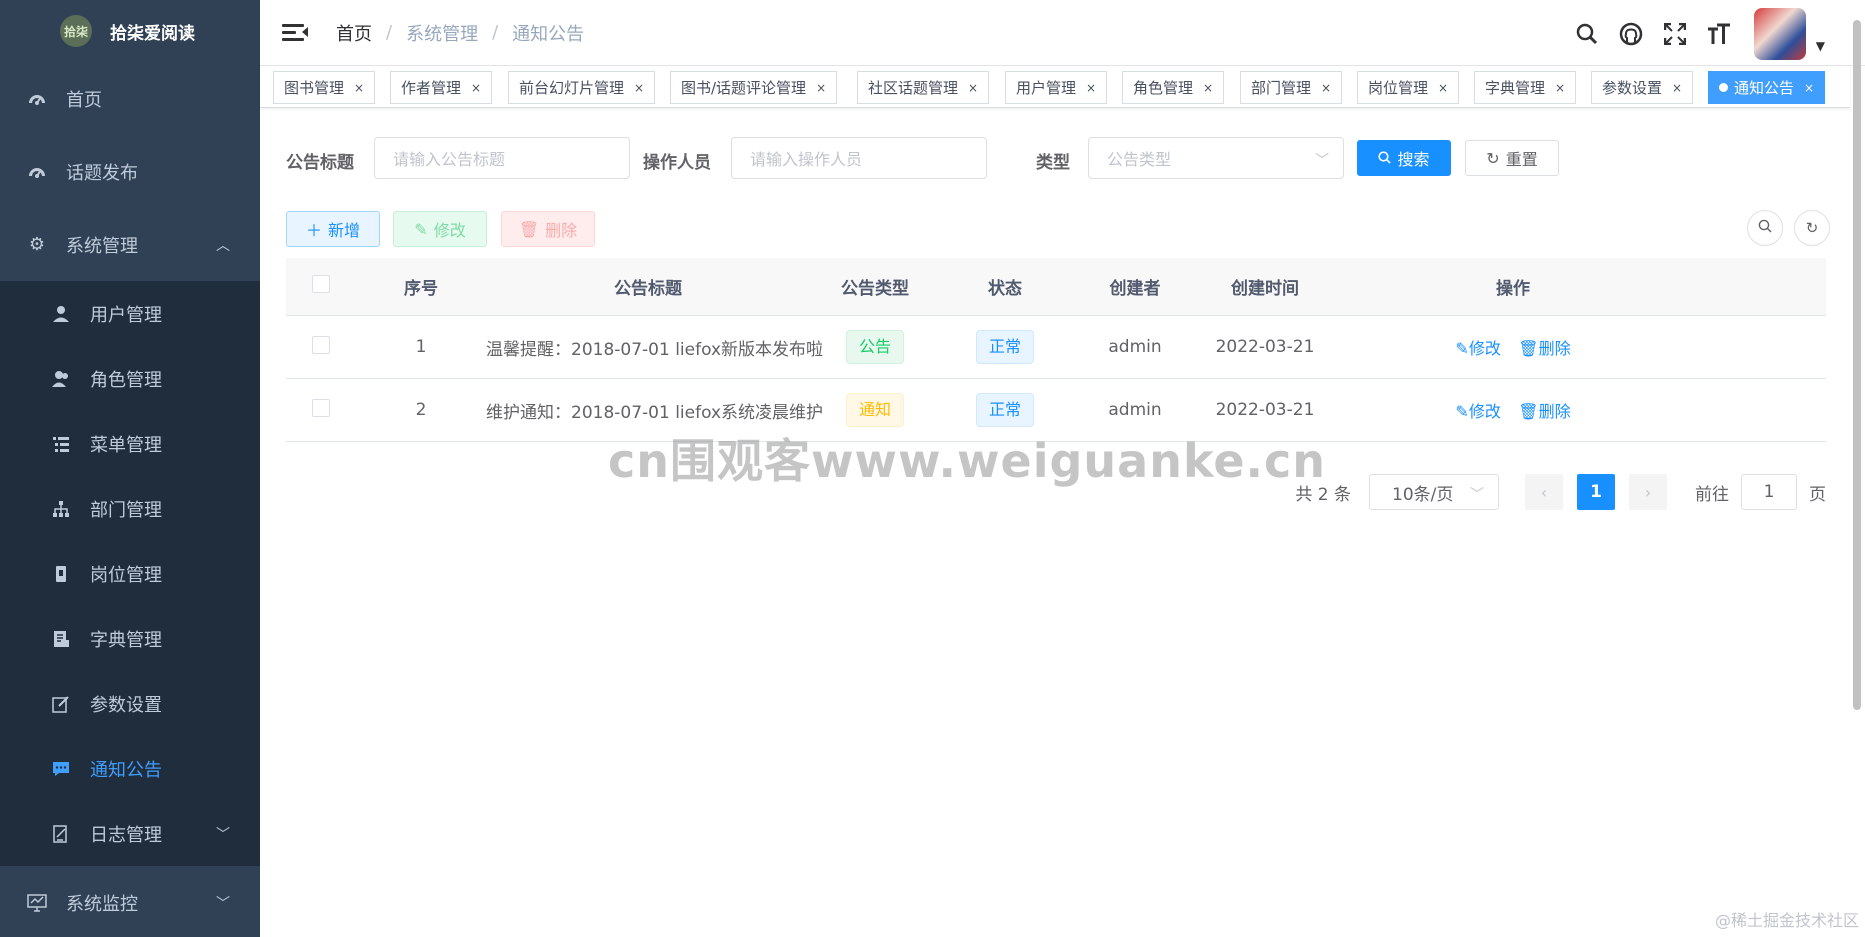 This screenshot has width=1865, height=937. Describe the element at coordinates (130, 171) in the screenshot. I see `sidebar-item-topic-publish: 话题发布` at that location.